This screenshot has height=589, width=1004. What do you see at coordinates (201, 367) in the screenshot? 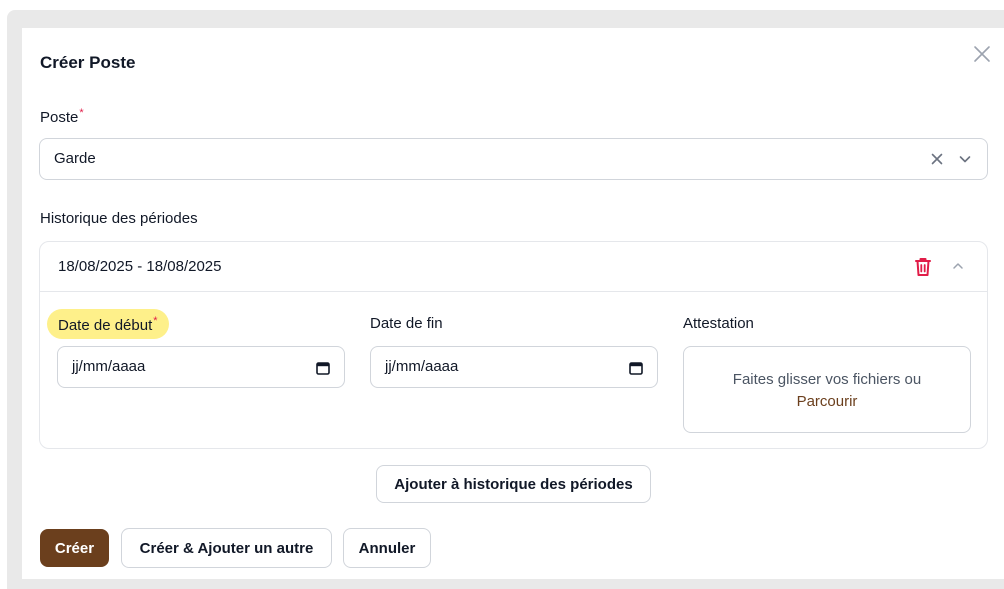
I see `start-date-input: jj/mm/aaaa` at bounding box center [201, 367].